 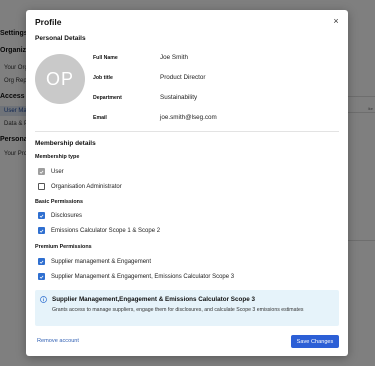 What do you see at coordinates (106, 230) in the screenshot?
I see `checkbox-label: Emissions Calculator Scope 1 & Scope 2` at bounding box center [106, 230].